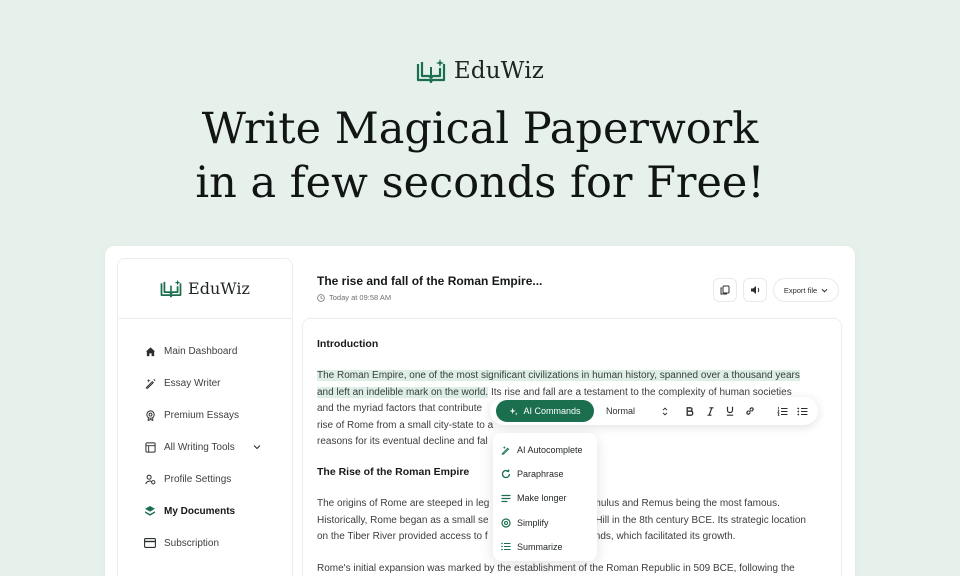 The height and width of the screenshot is (576, 960). I want to click on ordered-list-button, so click(782, 411).